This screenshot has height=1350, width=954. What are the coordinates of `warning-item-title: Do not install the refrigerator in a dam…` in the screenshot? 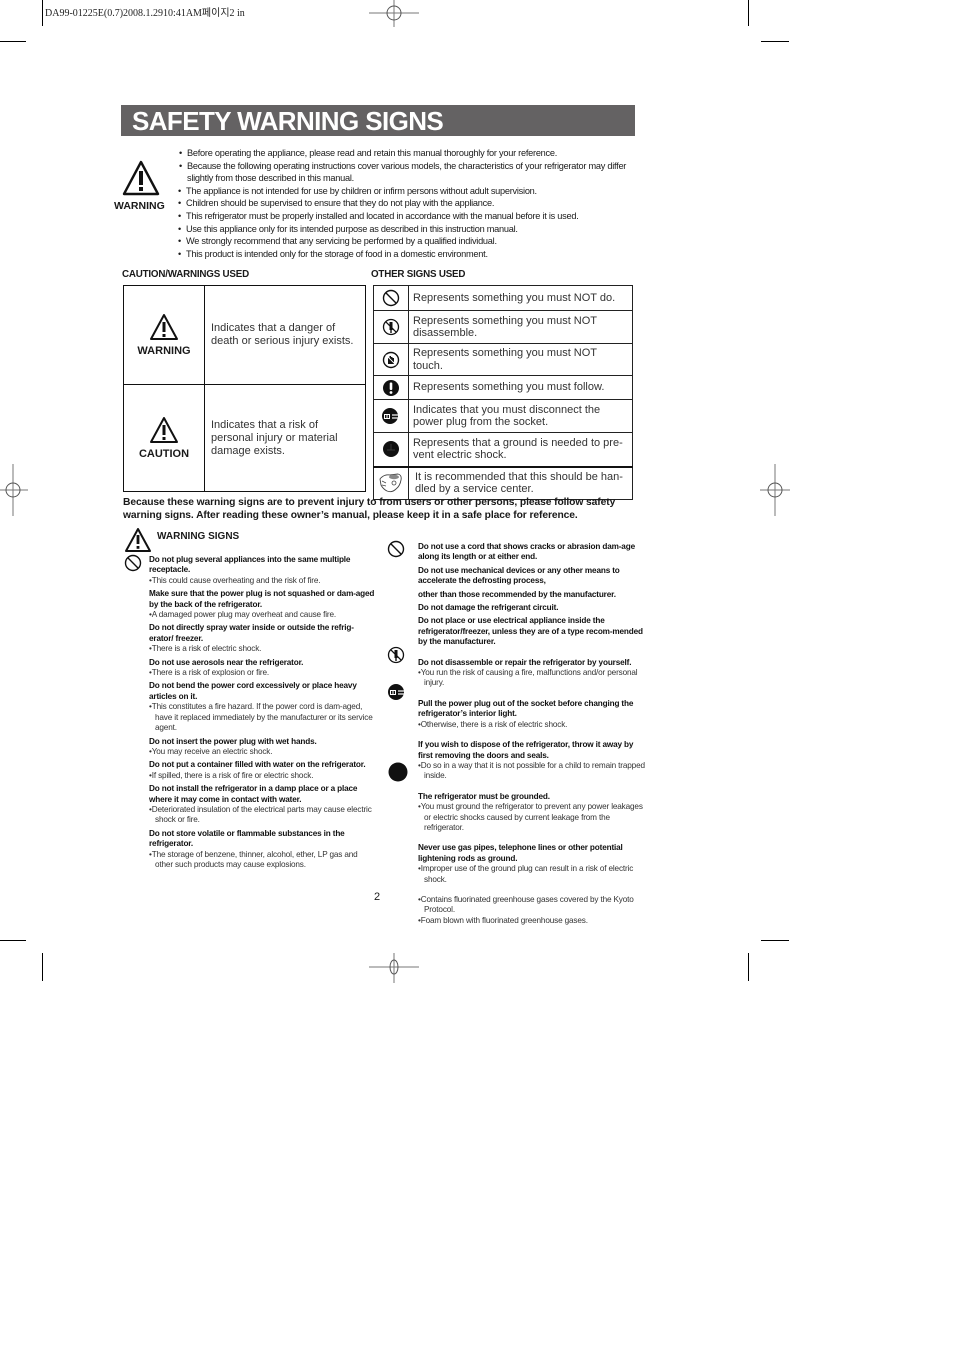 It's located at (253, 794).